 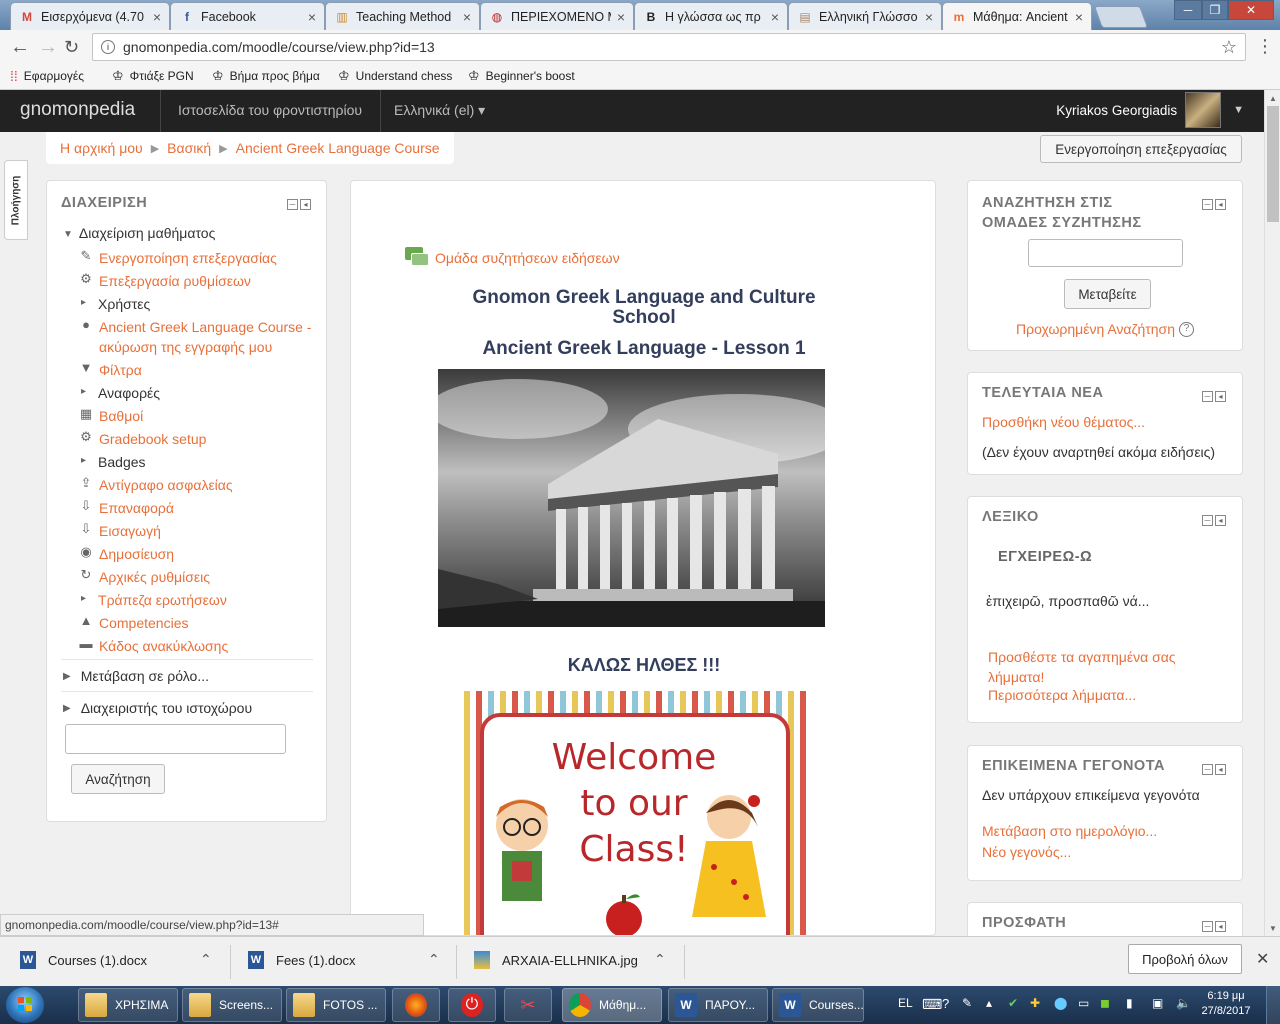 What do you see at coordinates (1083, 1003) in the screenshot?
I see `screen-tray-icon: ▭` at bounding box center [1083, 1003].